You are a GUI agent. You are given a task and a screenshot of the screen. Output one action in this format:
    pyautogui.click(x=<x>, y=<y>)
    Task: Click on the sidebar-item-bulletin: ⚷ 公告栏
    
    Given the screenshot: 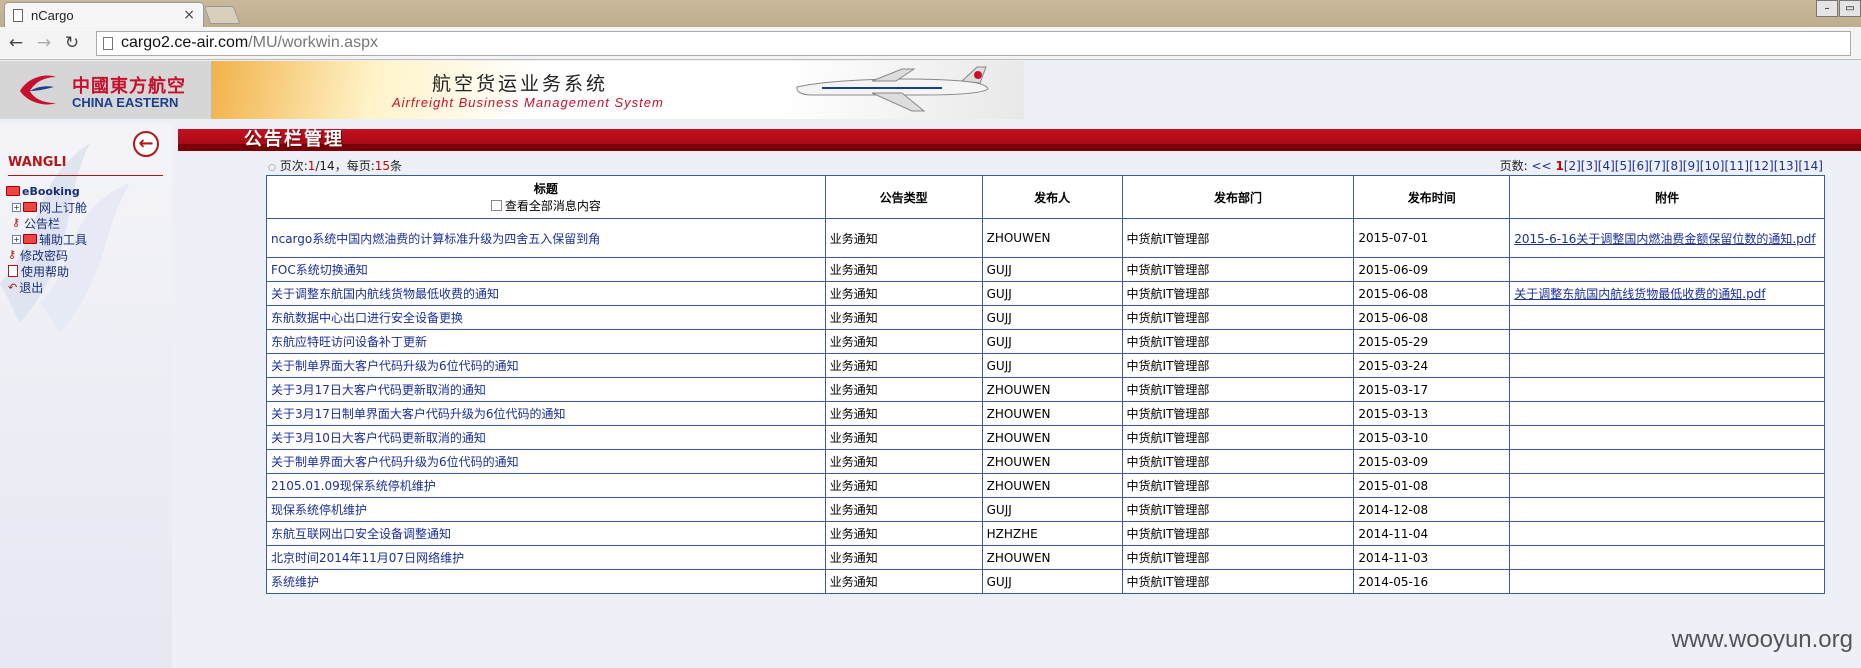 What is the action you would take?
    pyautogui.click(x=46, y=223)
    